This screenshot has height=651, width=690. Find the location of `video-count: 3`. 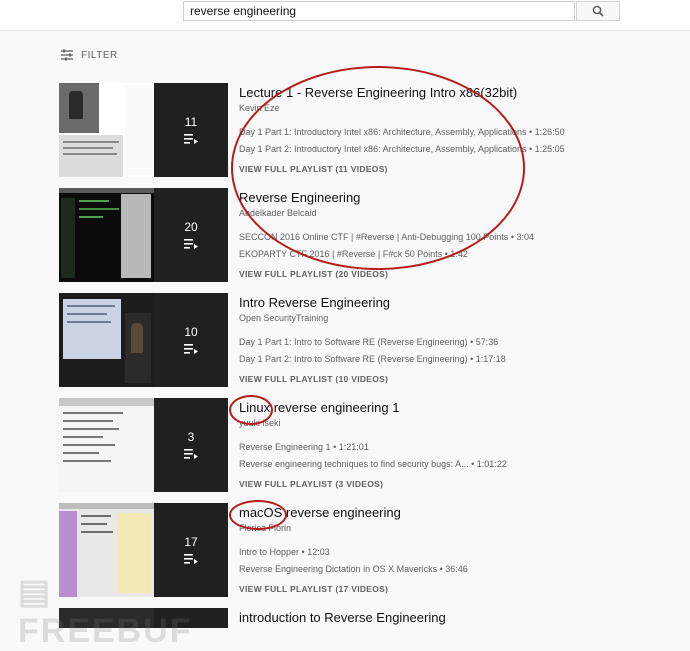

video-count: 3 is located at coordinates (191, 437).